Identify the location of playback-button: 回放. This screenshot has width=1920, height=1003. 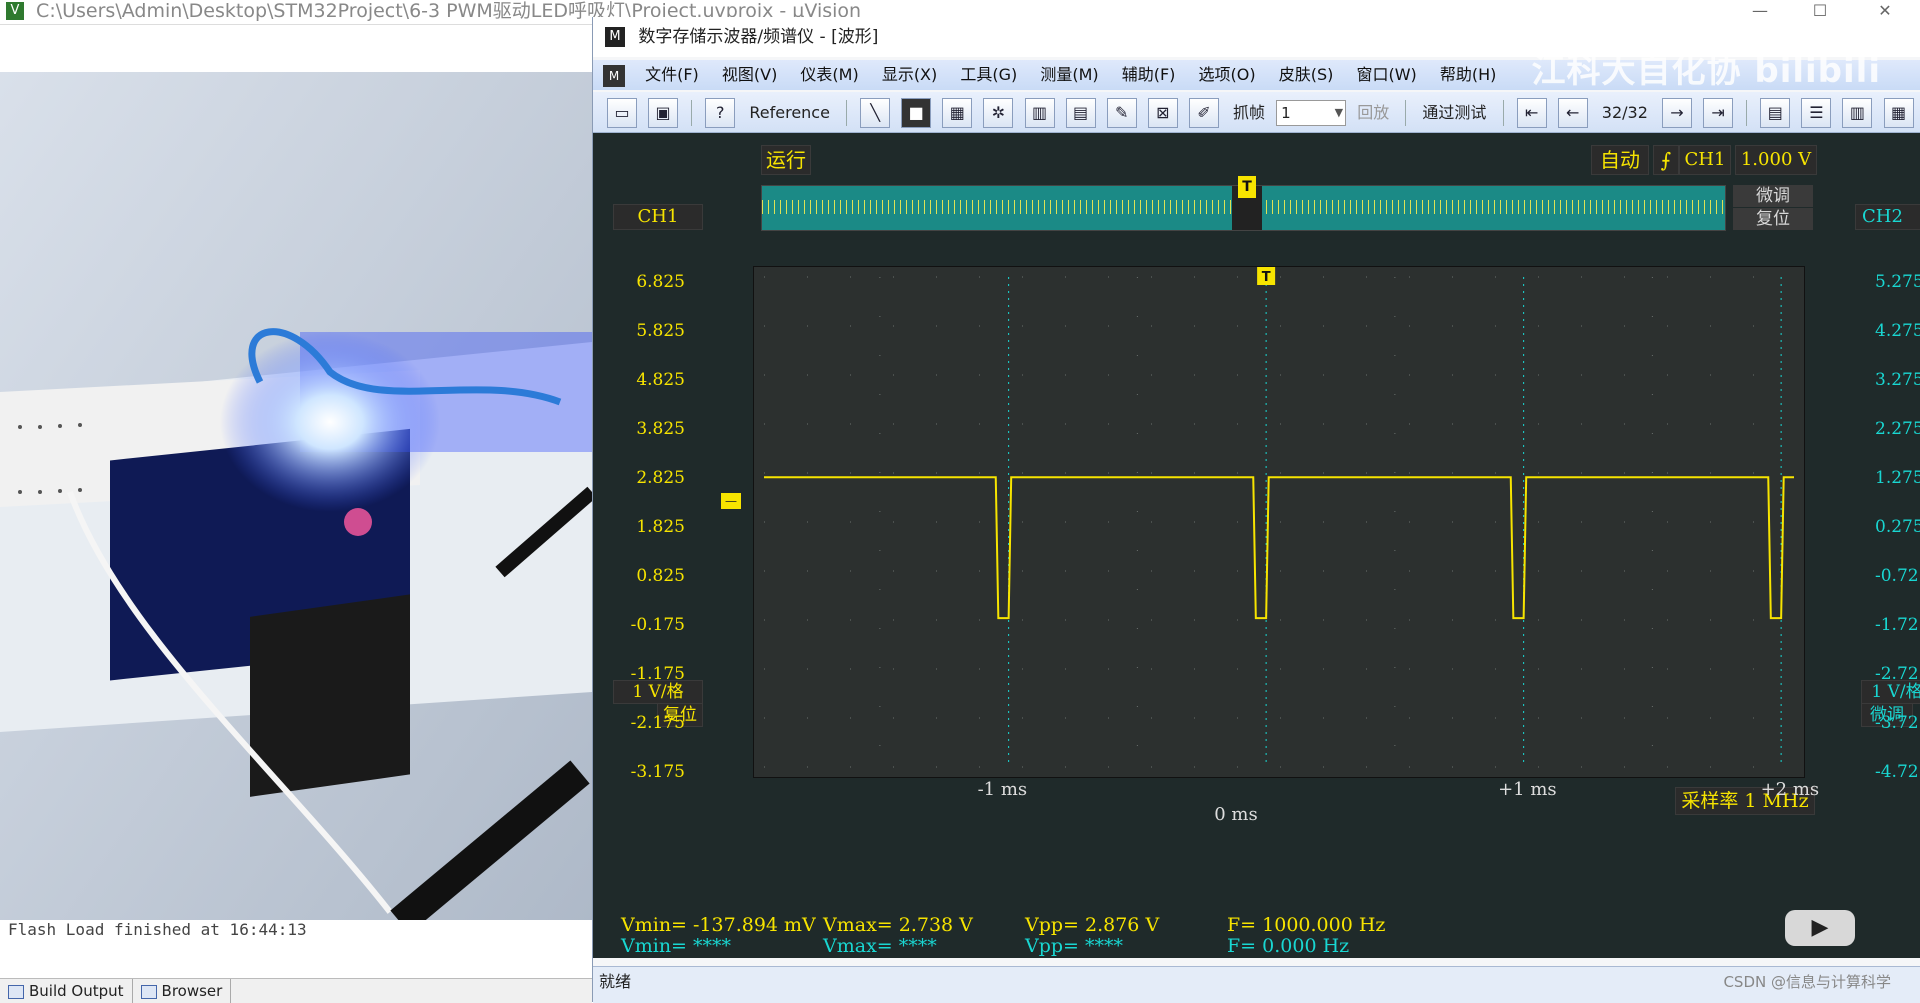
(1373, 113).